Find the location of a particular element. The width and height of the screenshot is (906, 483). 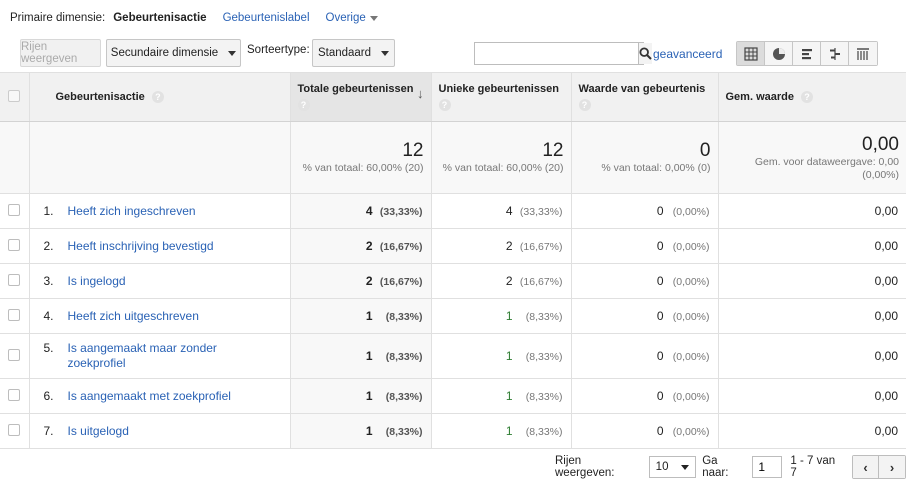

page-range: 1 - 7 van 7 is located at coordinates (813, 467).